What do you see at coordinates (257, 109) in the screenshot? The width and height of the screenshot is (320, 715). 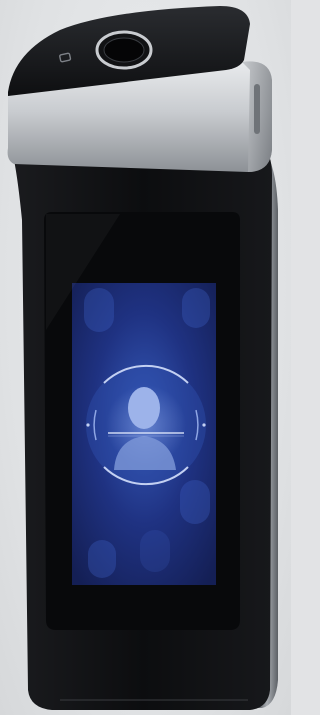 I see `side-slot` at bounding box center [257, 109].